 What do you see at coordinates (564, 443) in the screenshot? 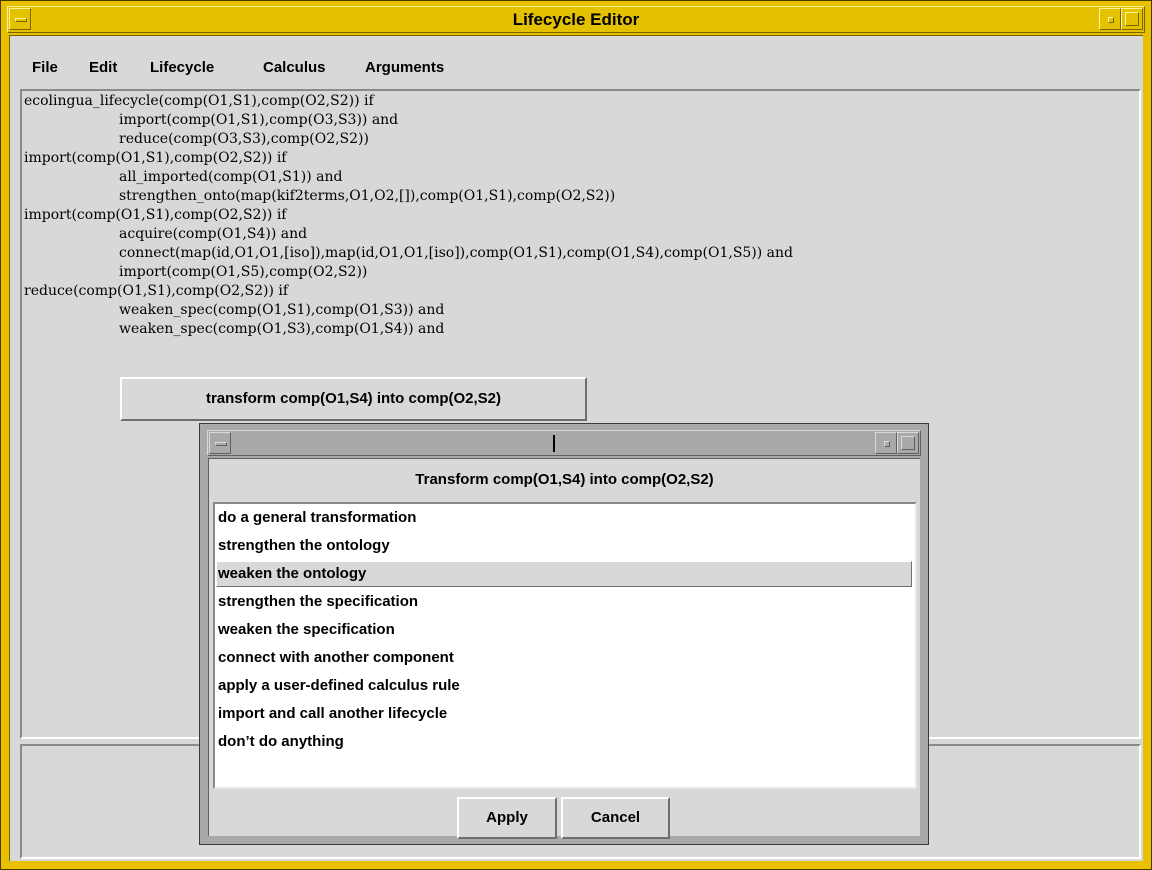
I see `dialog-title-bar` at bounding box center [564, 443].